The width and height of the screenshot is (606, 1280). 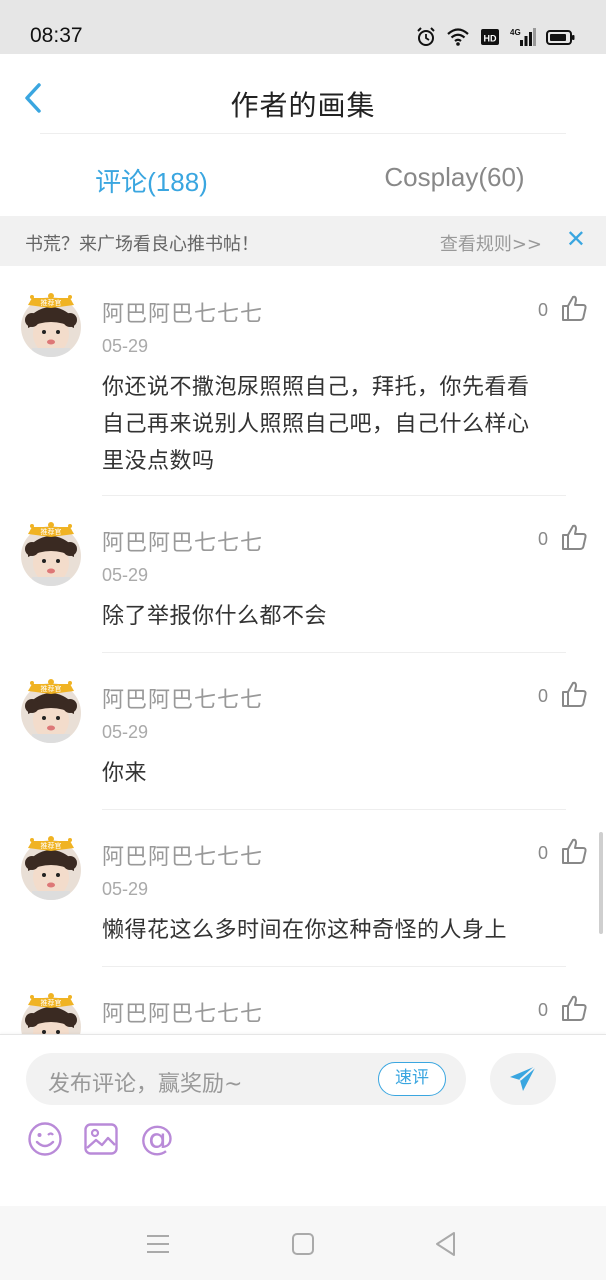 I want to click on home-button, so click(x=303, y=1244).